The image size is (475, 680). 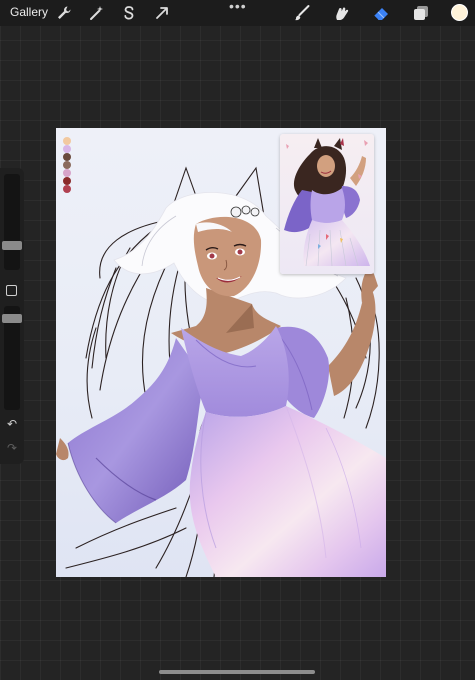 What do you see at coordinates (352, 343) in the screenshot?
I see `raised-arm` at bounding box center [352, 343].